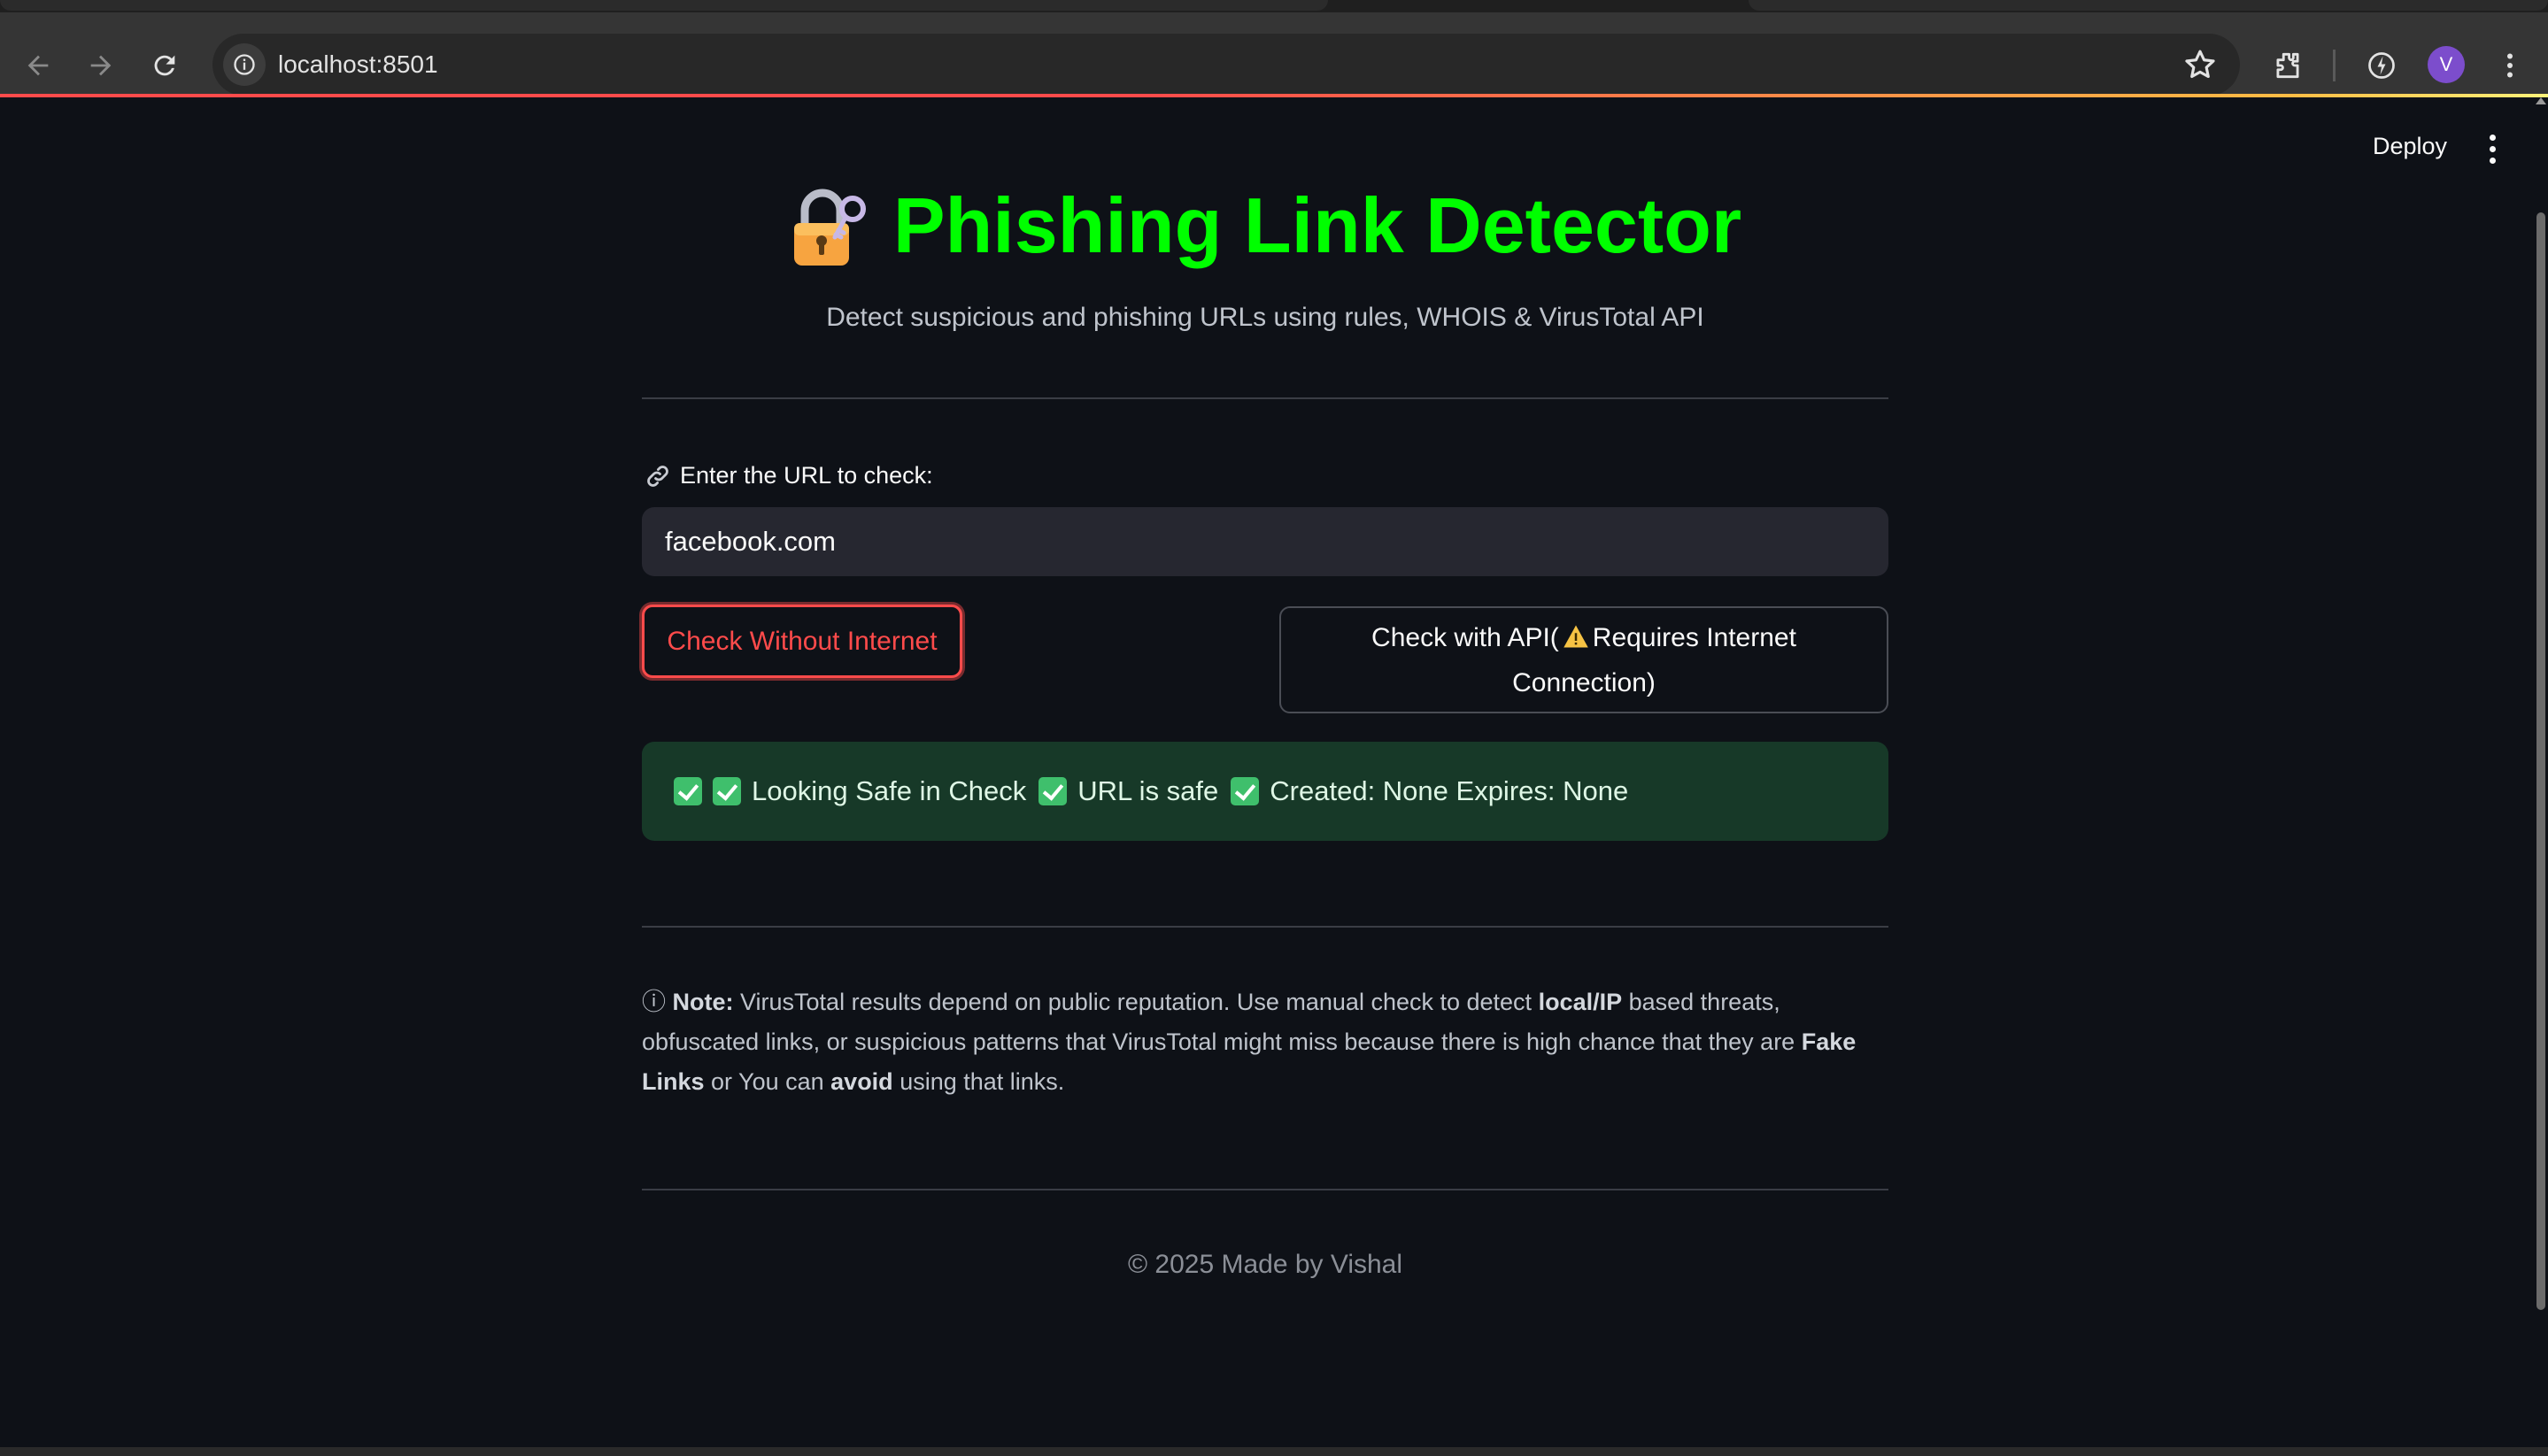 The image size is (2548, 1456). What do you see at coordinates (1148, 790) in the screenshot?
I see `result-item: URL is safe` at bounding box center [1148, 790].